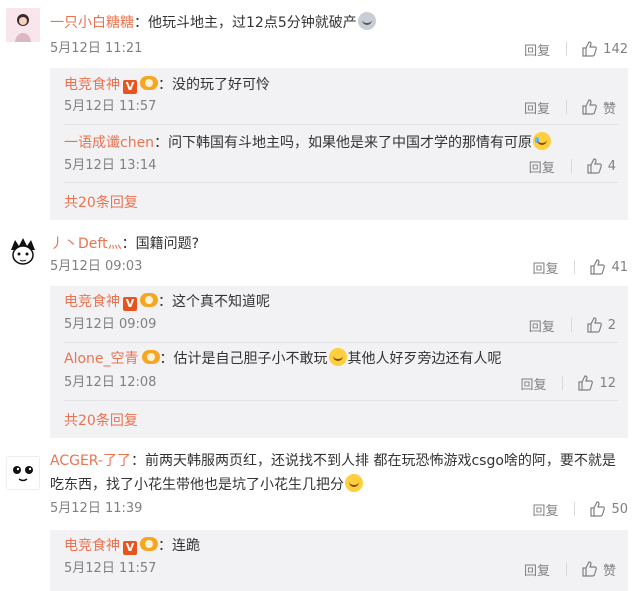 The width and height of the screenshot is (640, 591). Describe the element at coordinates (542, 141) in the screenshot. I see `laugh-cry-emoji-icon` at that location.